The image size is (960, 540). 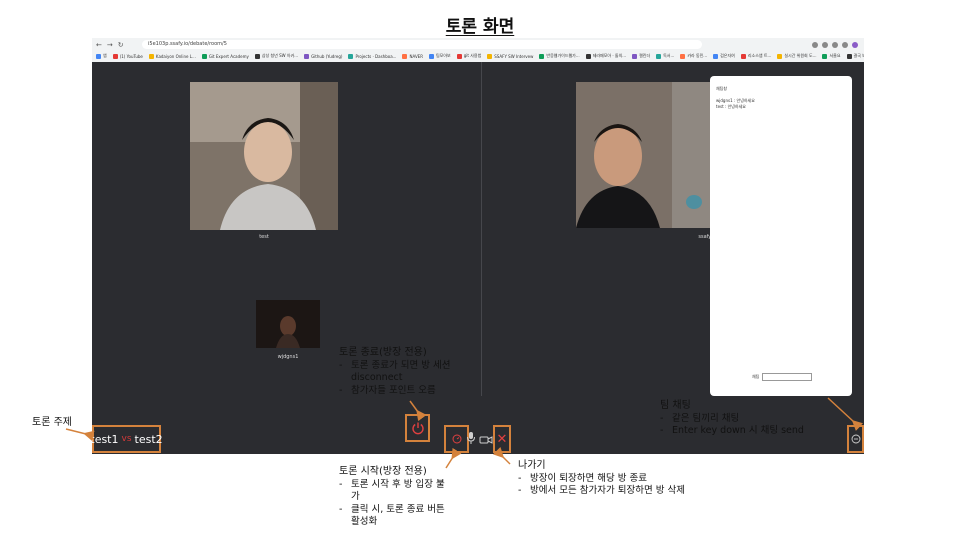 I want to click on arrow-topic, so click(x=80, y=434).